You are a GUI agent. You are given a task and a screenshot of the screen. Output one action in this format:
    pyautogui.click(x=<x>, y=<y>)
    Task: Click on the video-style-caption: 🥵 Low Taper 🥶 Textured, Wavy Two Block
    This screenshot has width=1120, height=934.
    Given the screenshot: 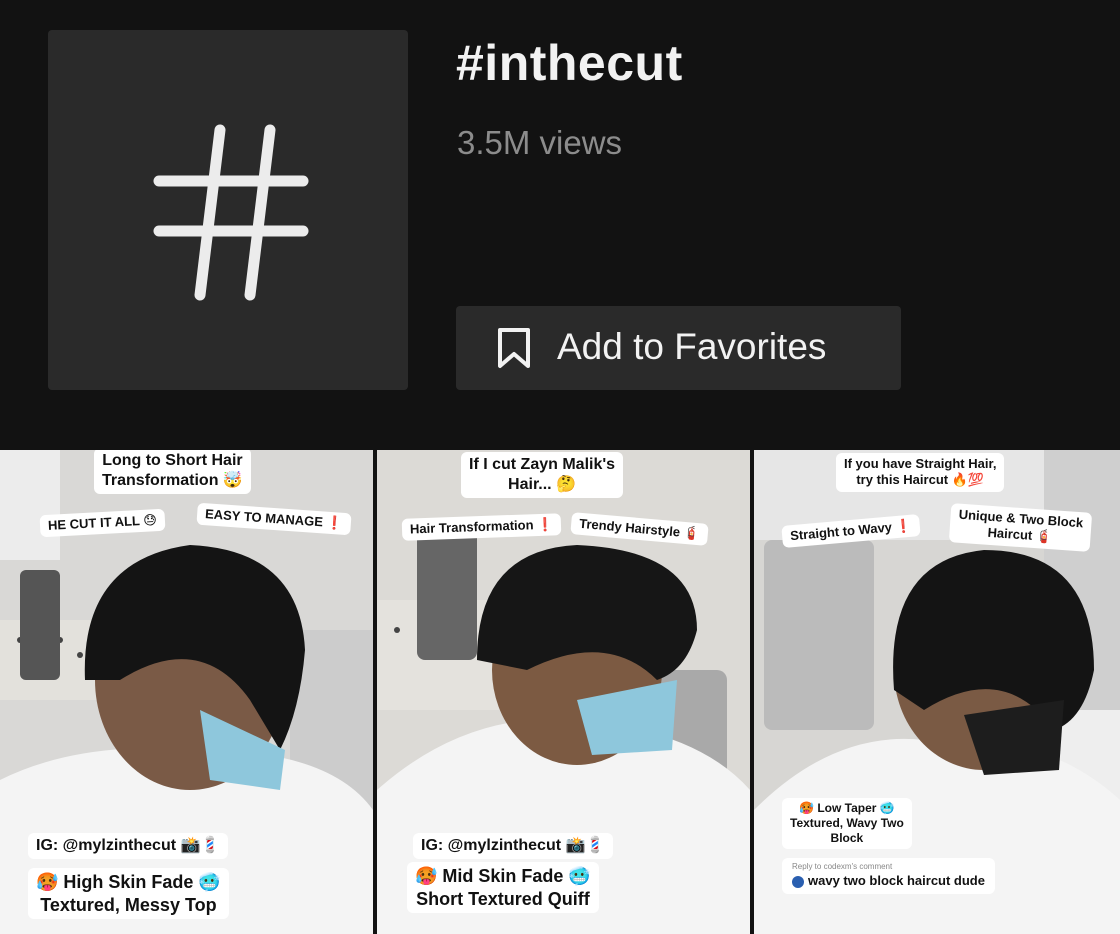 What is the action you would take?
    pyautogui.click(x=847, y=823)
    